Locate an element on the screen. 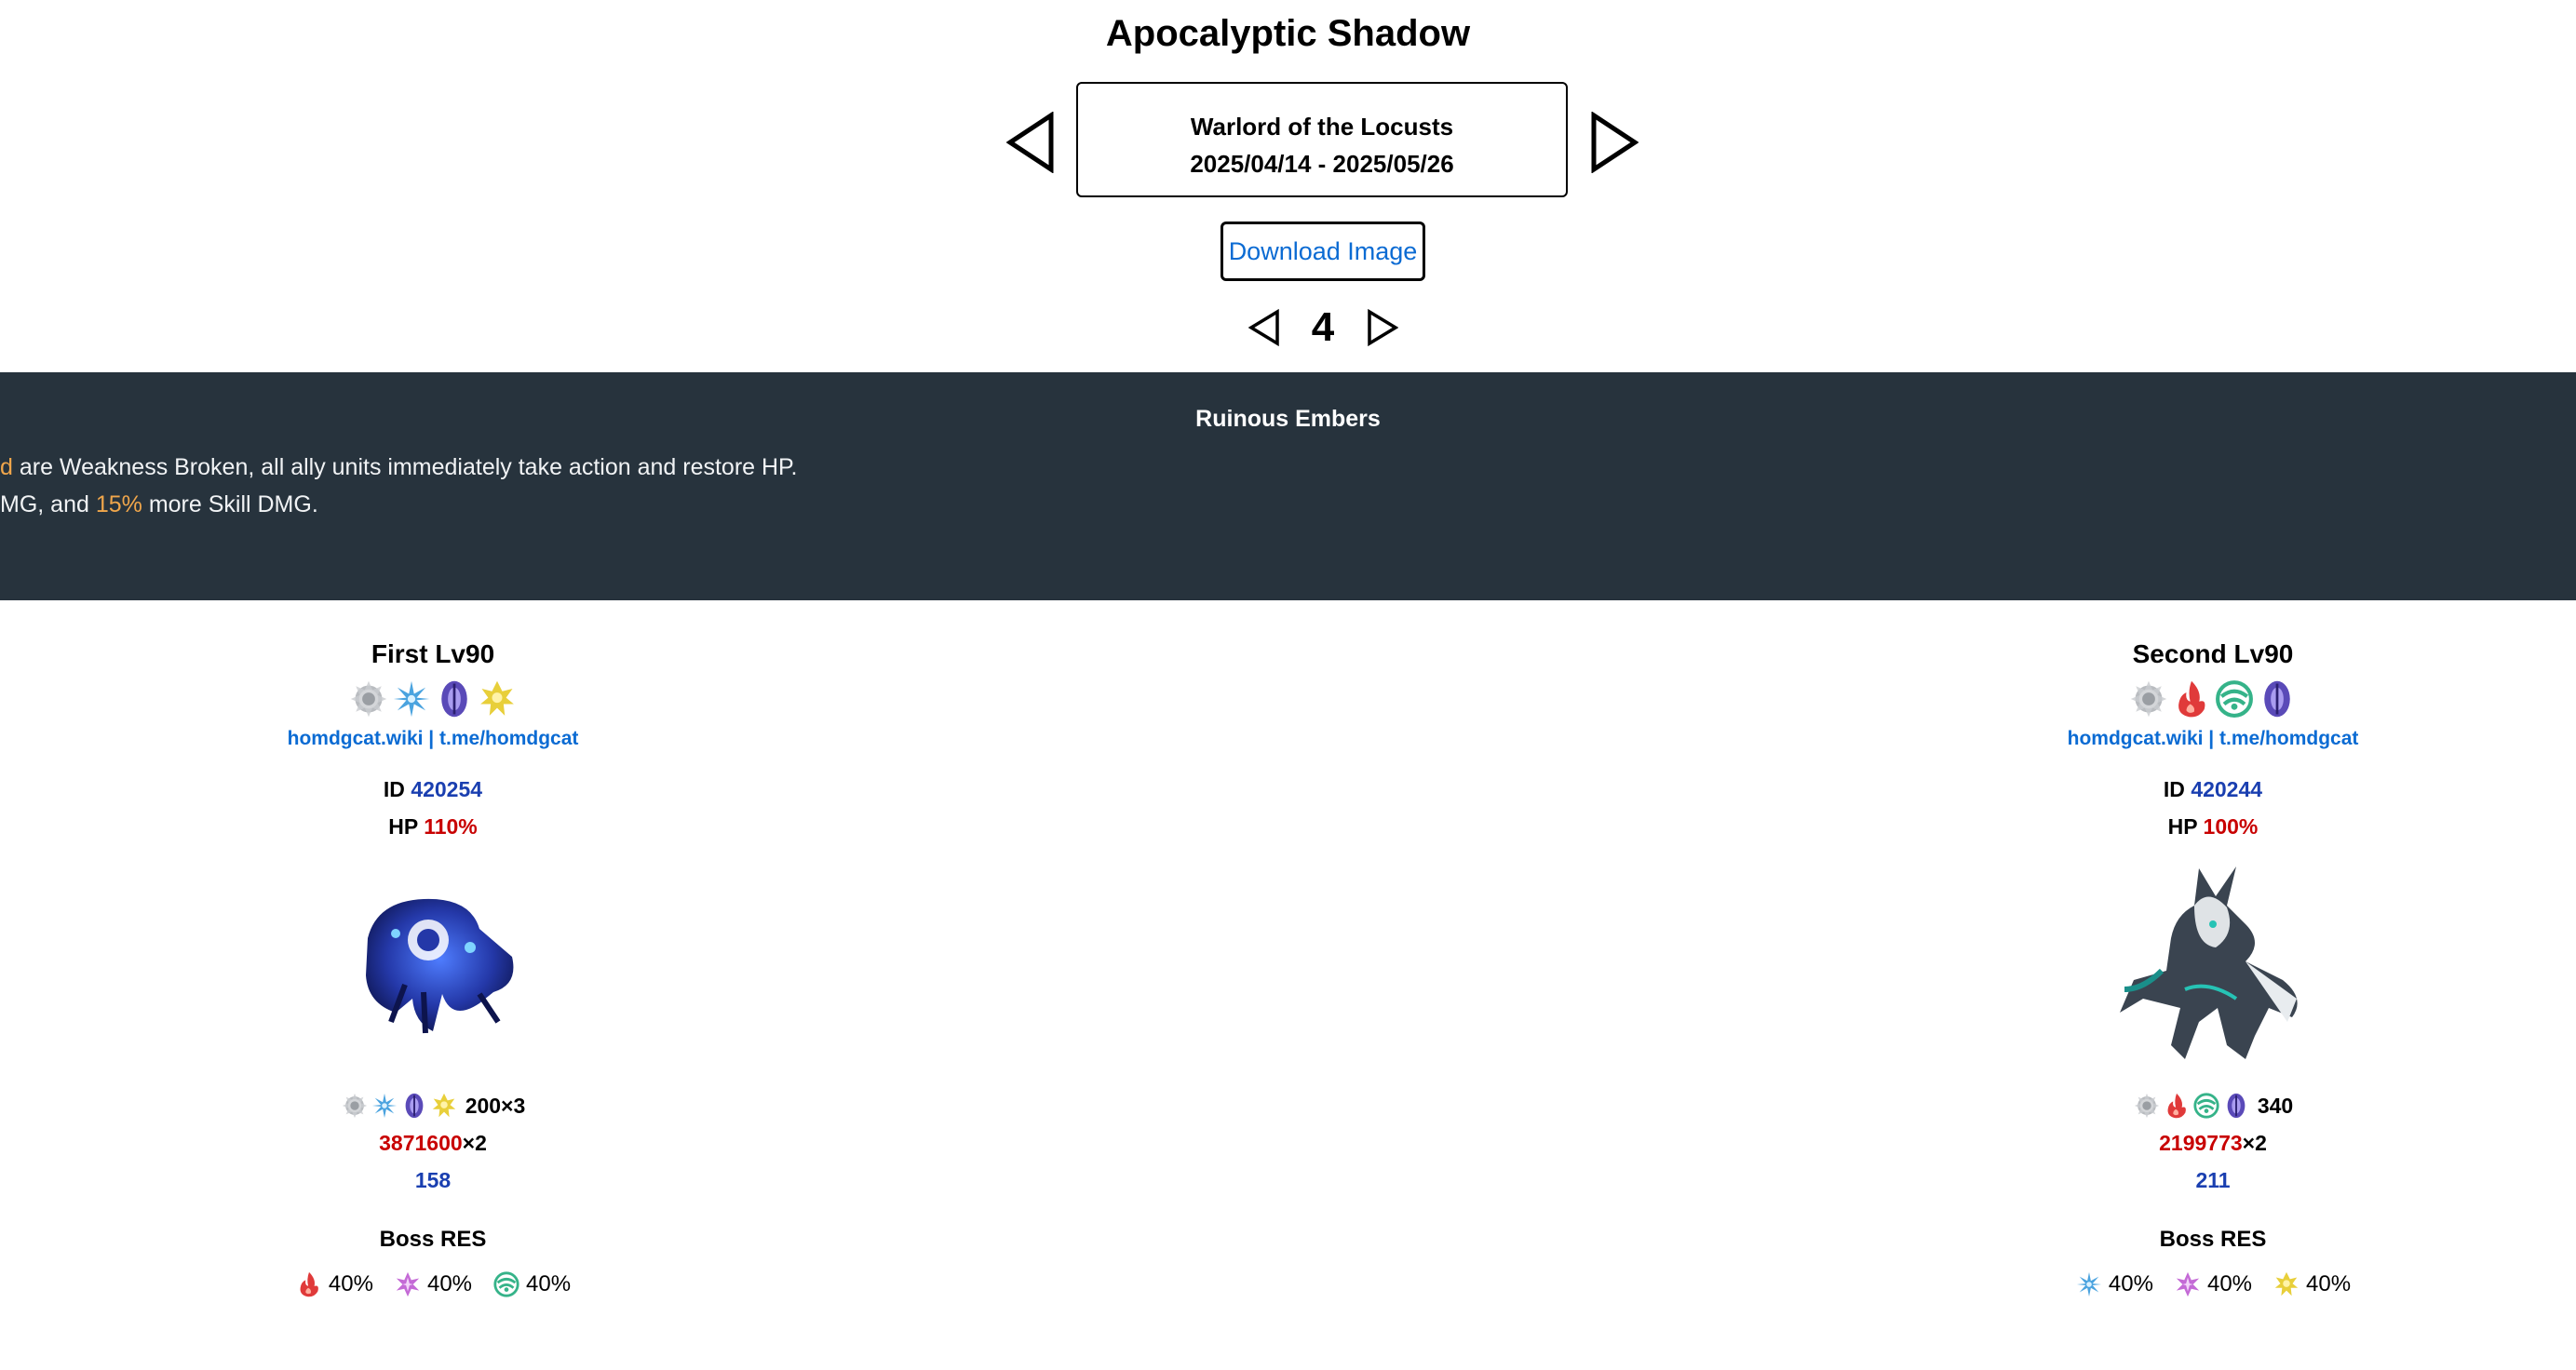 The image size is (2576, 1370). enemy-hp-scale: HP 110% is located at coordinates (433, 827).